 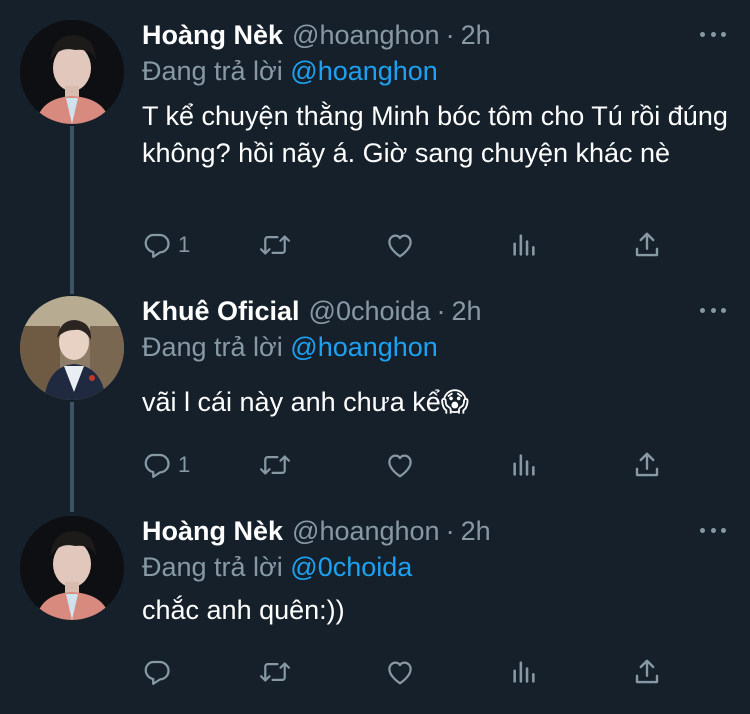 I want to click on replying-to: Đang trả lời @0choida, so click(x=436, y=567).